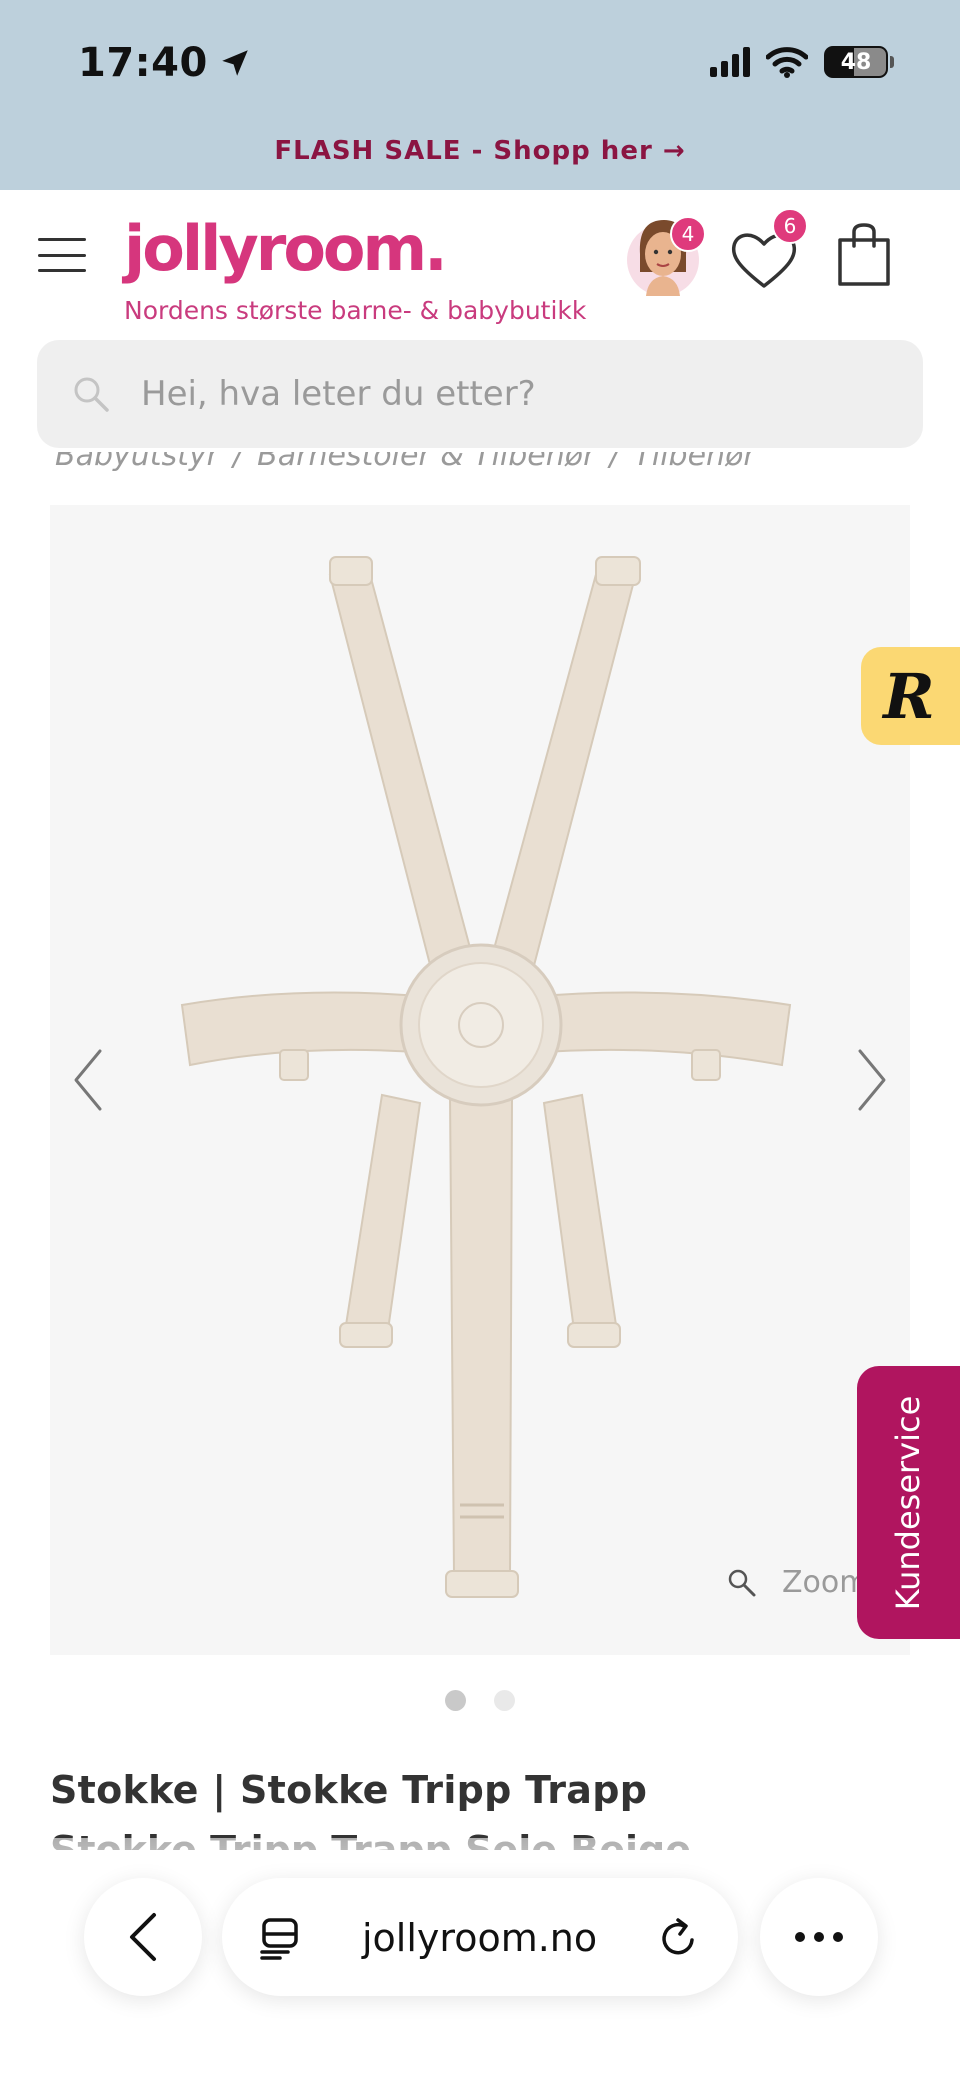  I want to click on wishlist-badge: 6, so click(790, 226).